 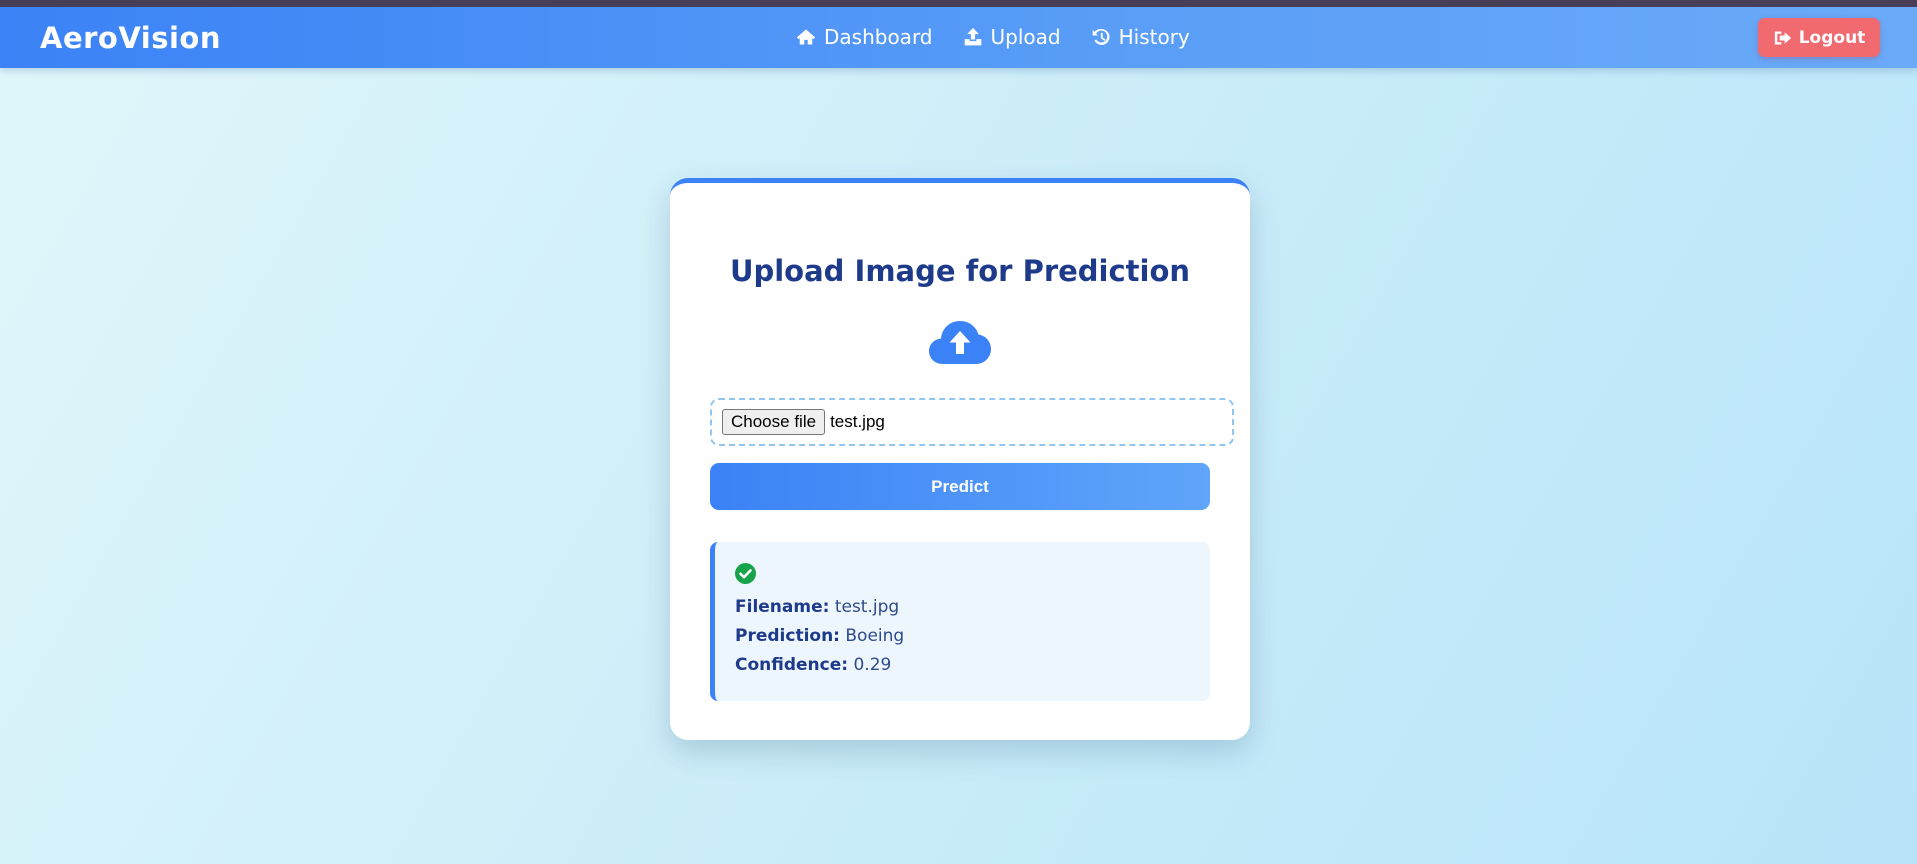 What do you see at coordinates (878, 37) in the screenshot?
I see `nav-item-label: Dashboard` at bounding box center [878, 37].